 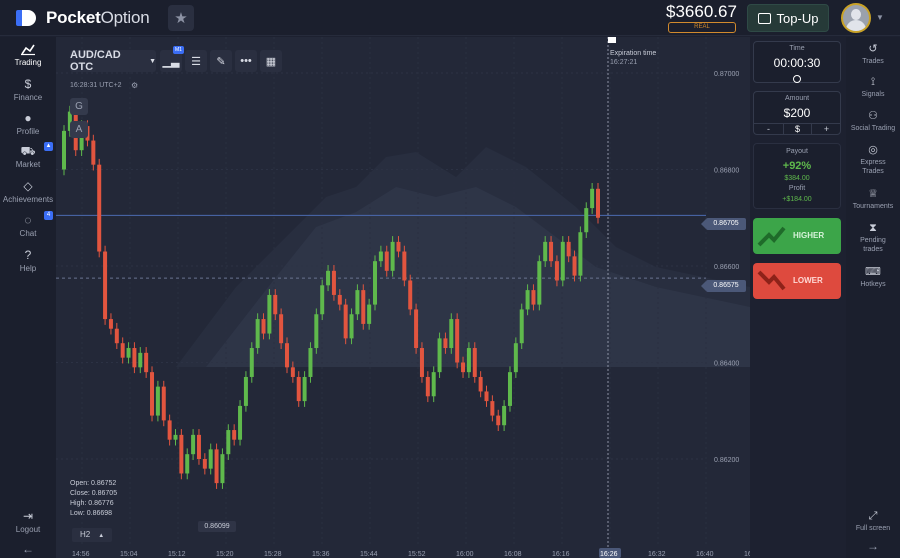 What do you see at coordinates (873, 94) in the screenshot?
I see `rightbar-item-label: Signals` at bounding box center [873, 94].